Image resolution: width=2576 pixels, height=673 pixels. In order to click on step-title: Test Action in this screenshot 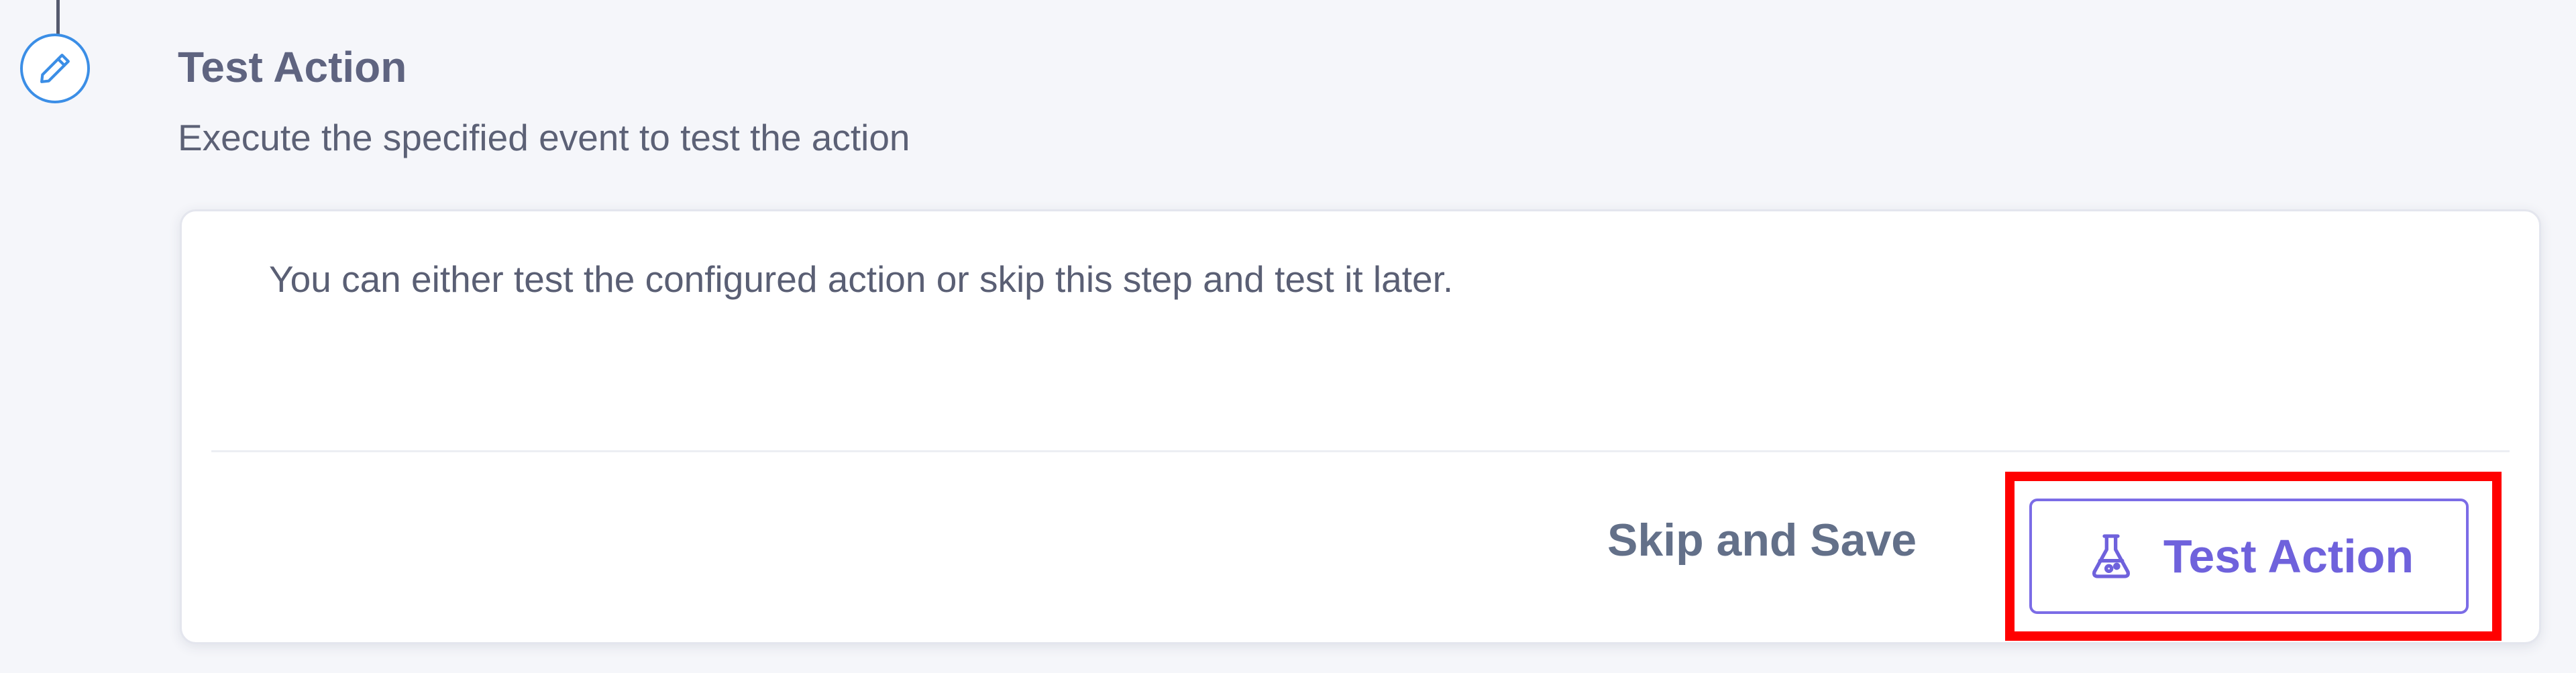, I will do `click(292, 67)`.